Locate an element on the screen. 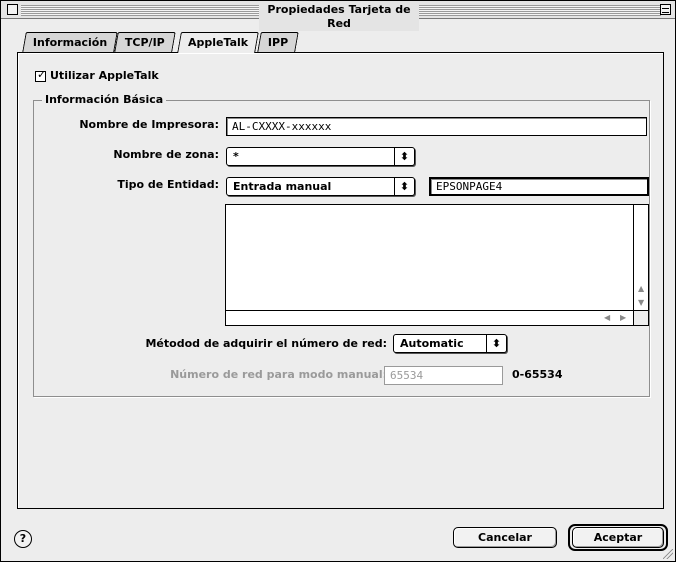 This screenshot has width=676, height=562. vertical-scrollbar: ▲ ▼ is located at coordinates (640, 258).